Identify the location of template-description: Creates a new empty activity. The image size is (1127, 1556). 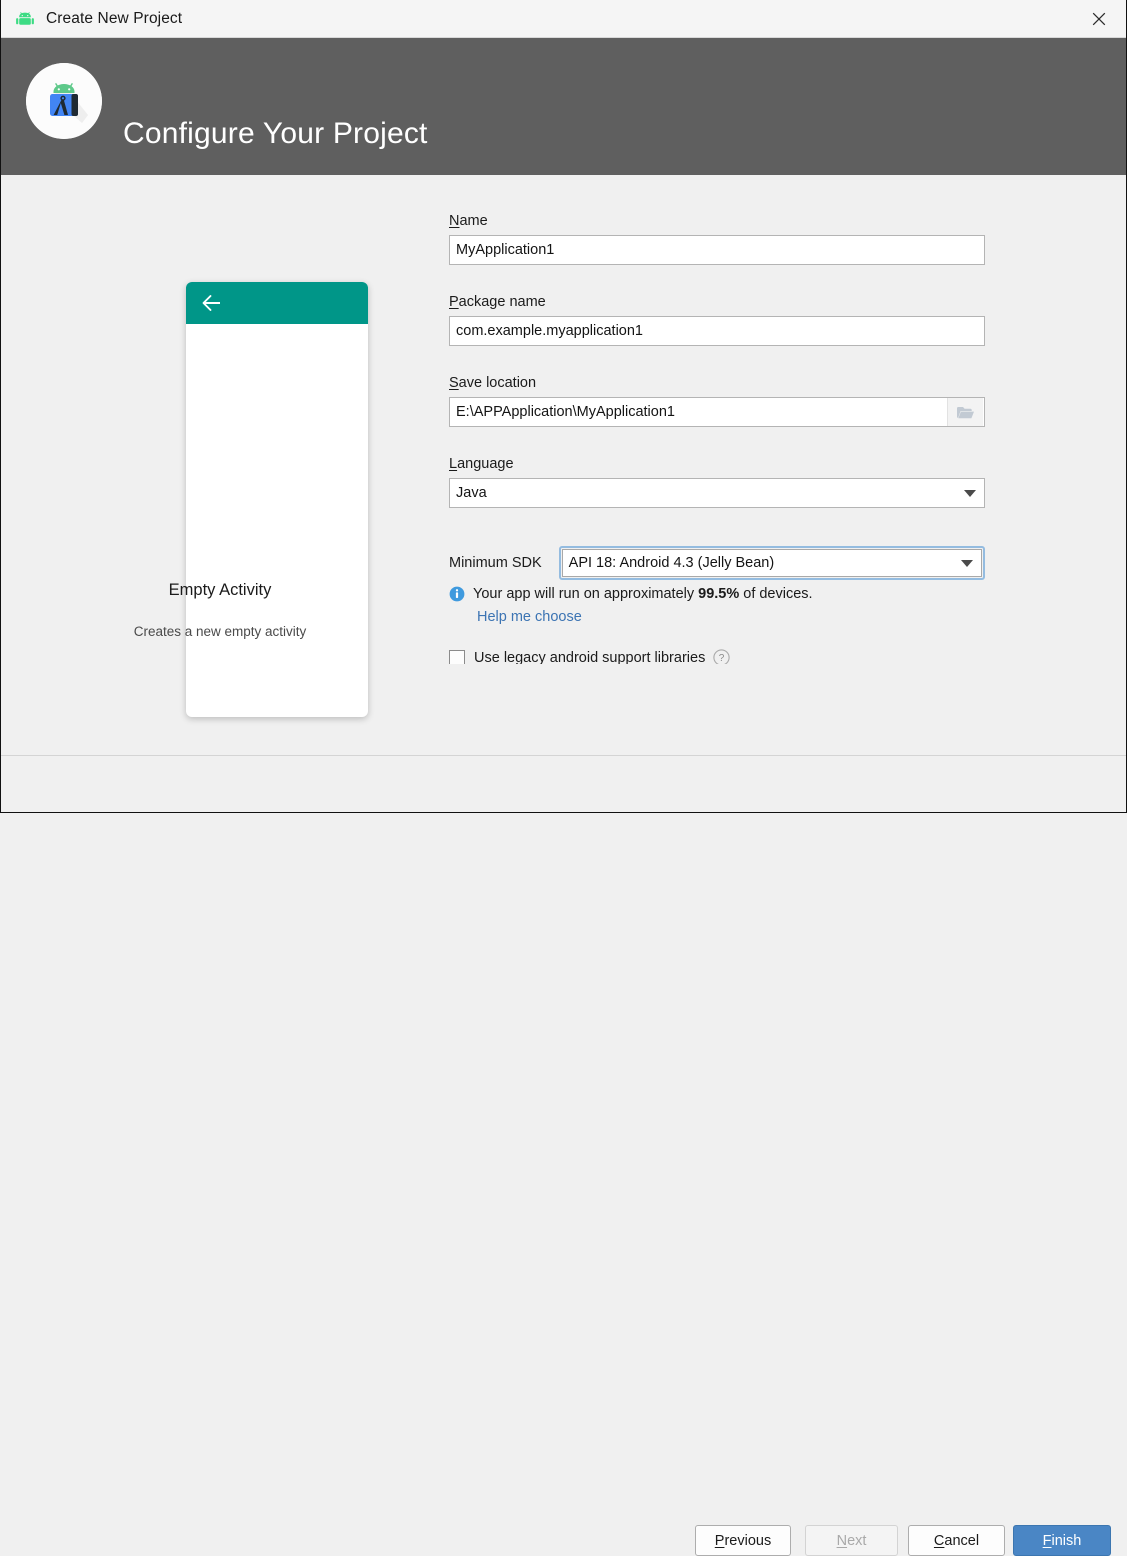
(220, 631).